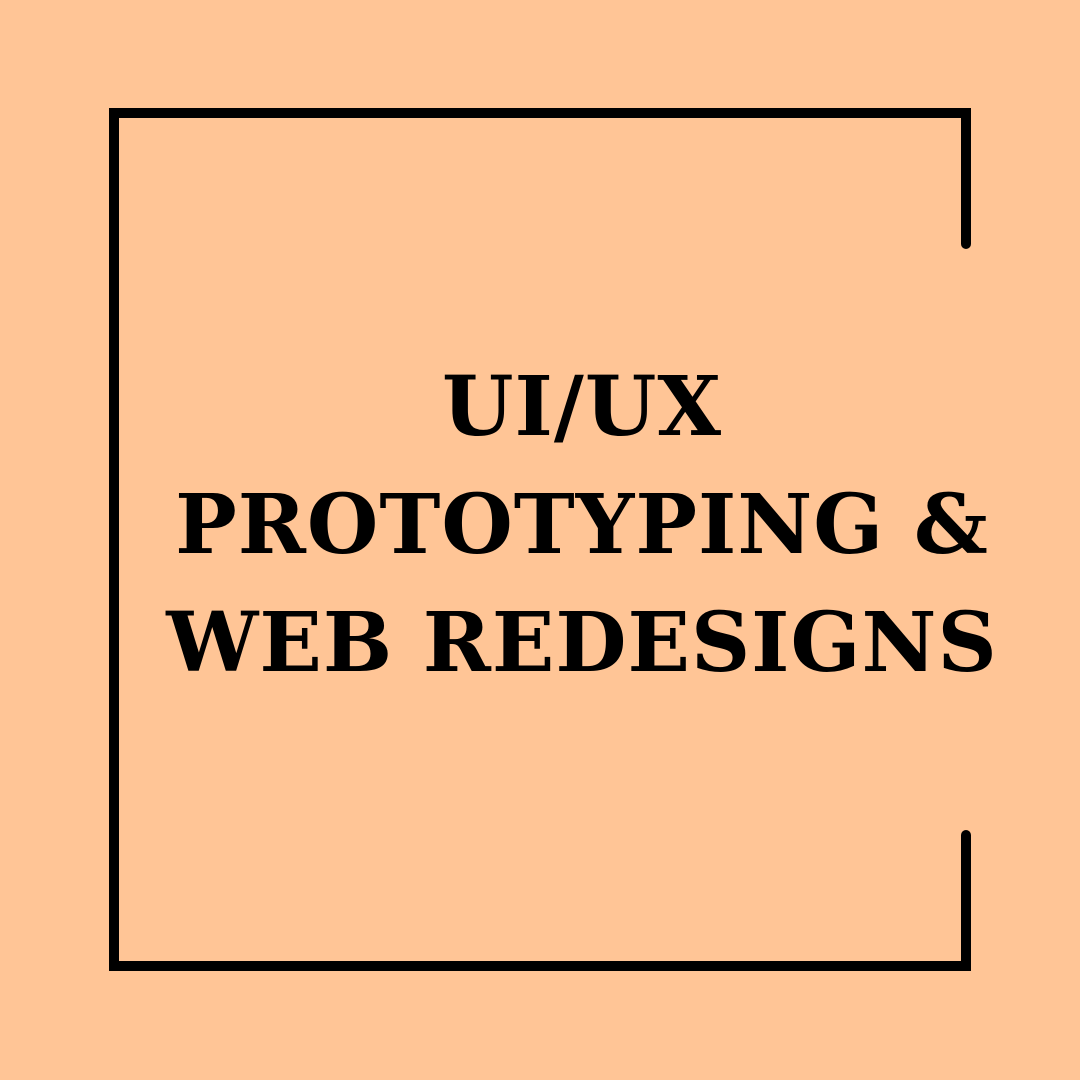 The height and width of the screenshot is (1080, 1080). Describe the element at coordinates (582, 407) in the screenshot. I see `headline-line-1: UI/UX` at that location.